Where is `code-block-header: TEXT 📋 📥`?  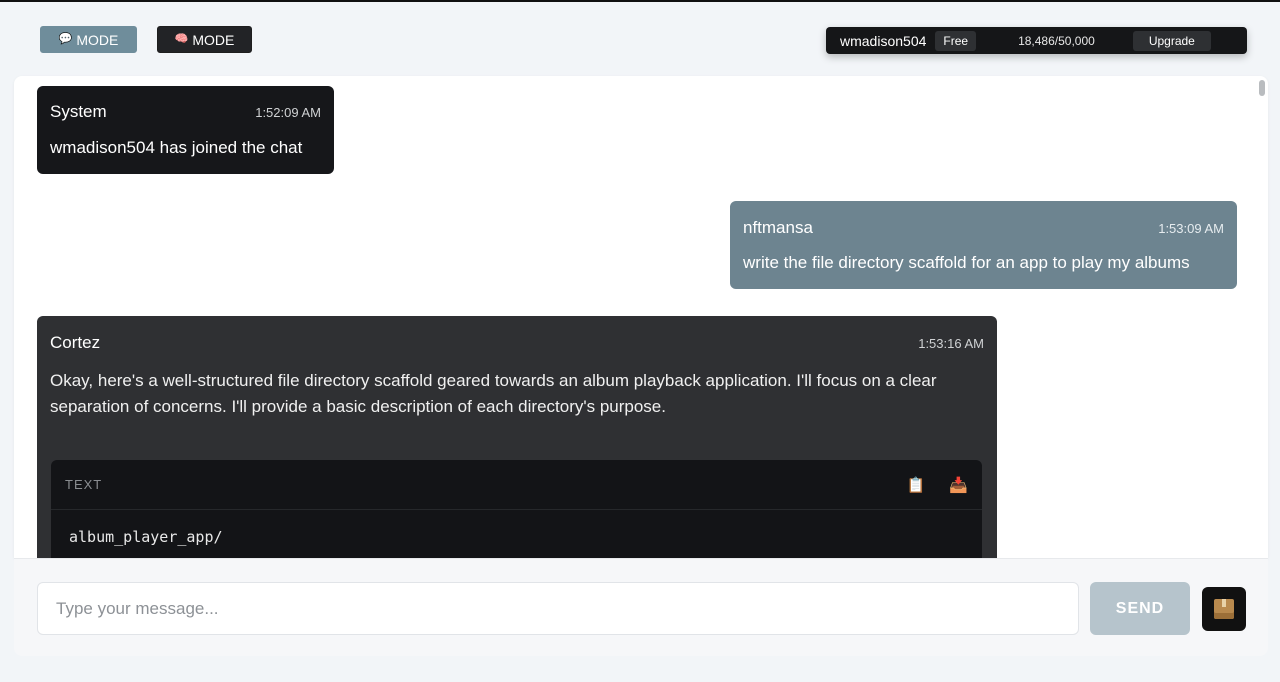 code-block-header: TEXT 📋 📥 is located at coordinates (516, 485).